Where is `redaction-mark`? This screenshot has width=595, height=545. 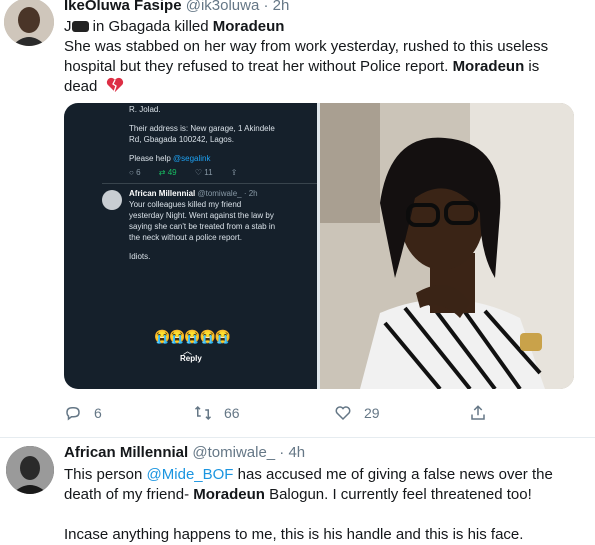
redaction-mark is located at coordinates (80, 26).